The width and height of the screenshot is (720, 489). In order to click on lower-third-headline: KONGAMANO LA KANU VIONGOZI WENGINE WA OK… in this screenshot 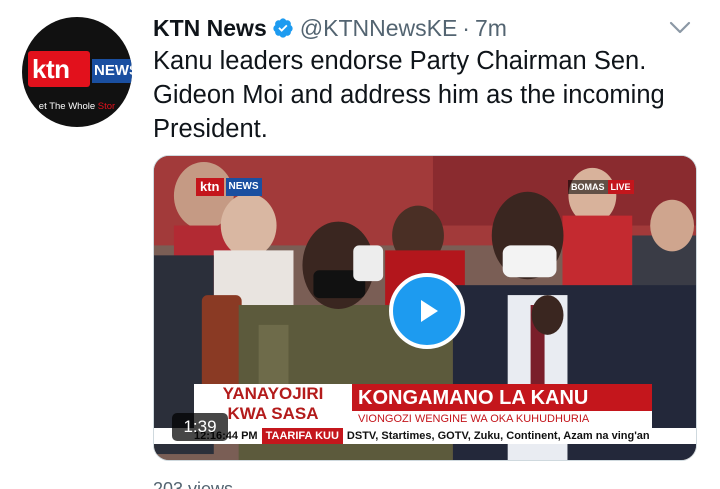, I will do `click(502, 406)`.